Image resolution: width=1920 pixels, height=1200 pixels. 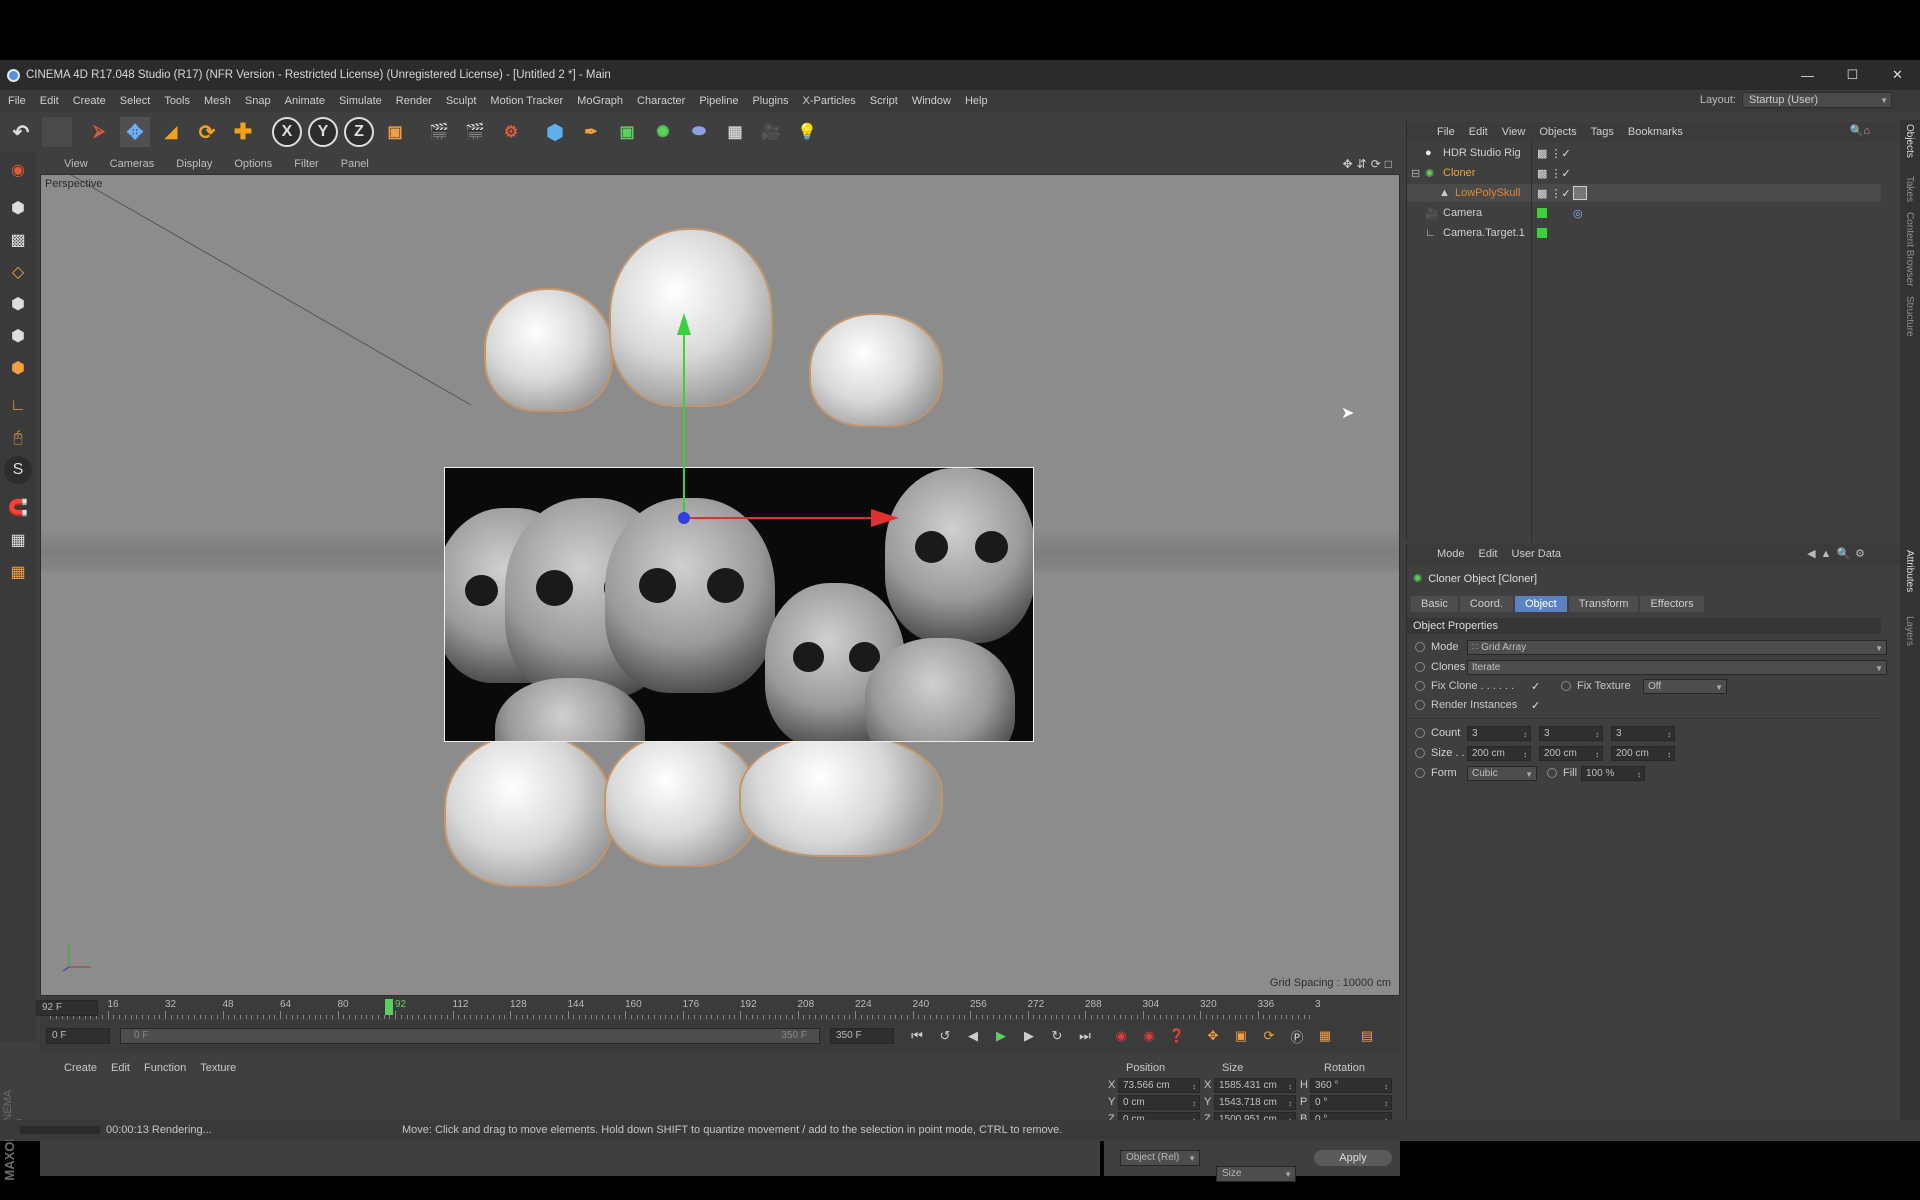 I want to click on deformer-icon: ⬬, so click(x=699, y=132).